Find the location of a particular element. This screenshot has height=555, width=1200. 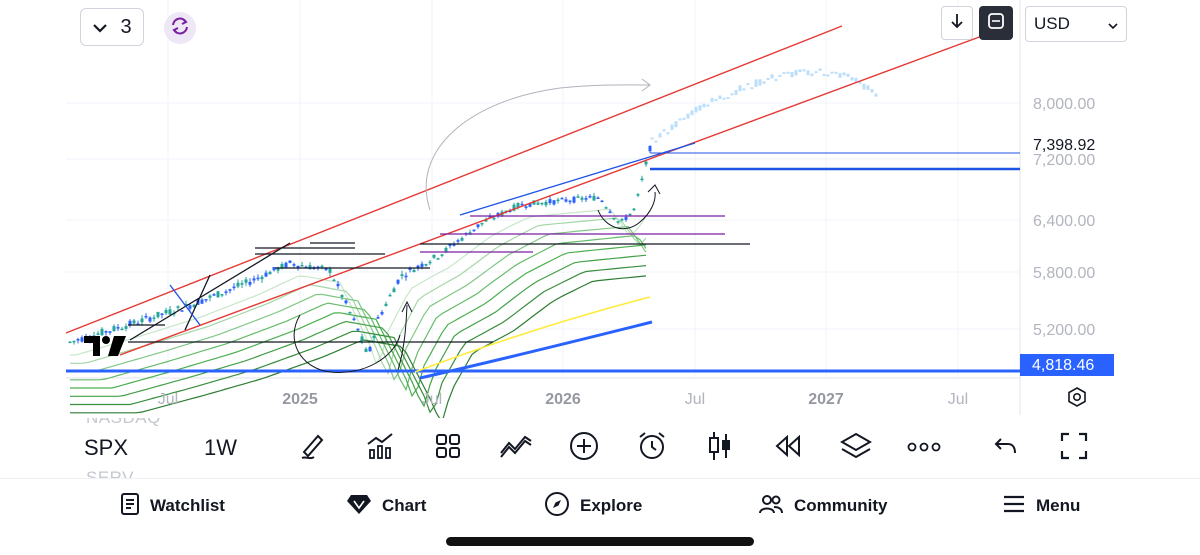

undo-button is located at coordinates (1006, 448).